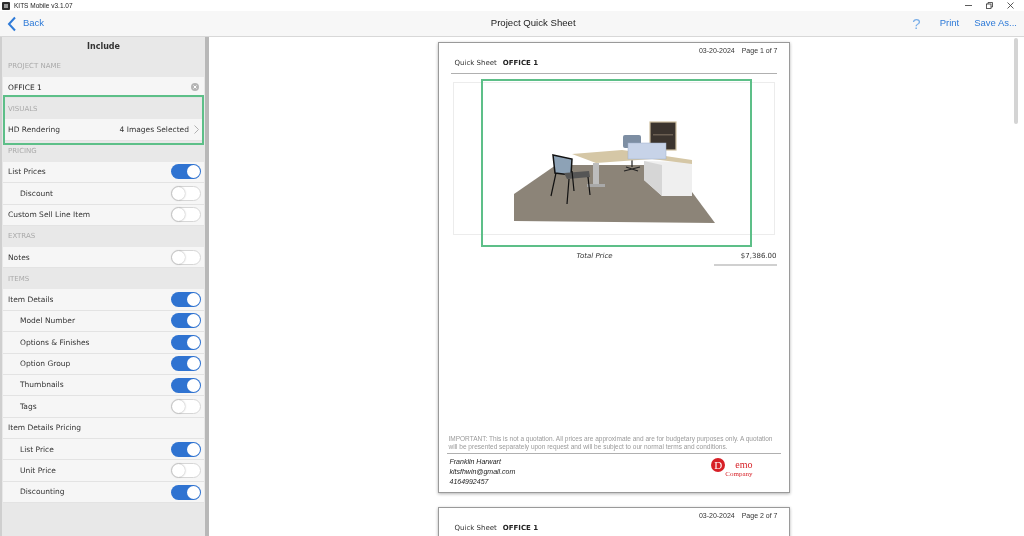 This screenshot has width=1024, height=536. What do you see at coordinates (1016, 81) in the screenshot?
I see `scrollbar-thumb` at bounding box center [1016, 81].